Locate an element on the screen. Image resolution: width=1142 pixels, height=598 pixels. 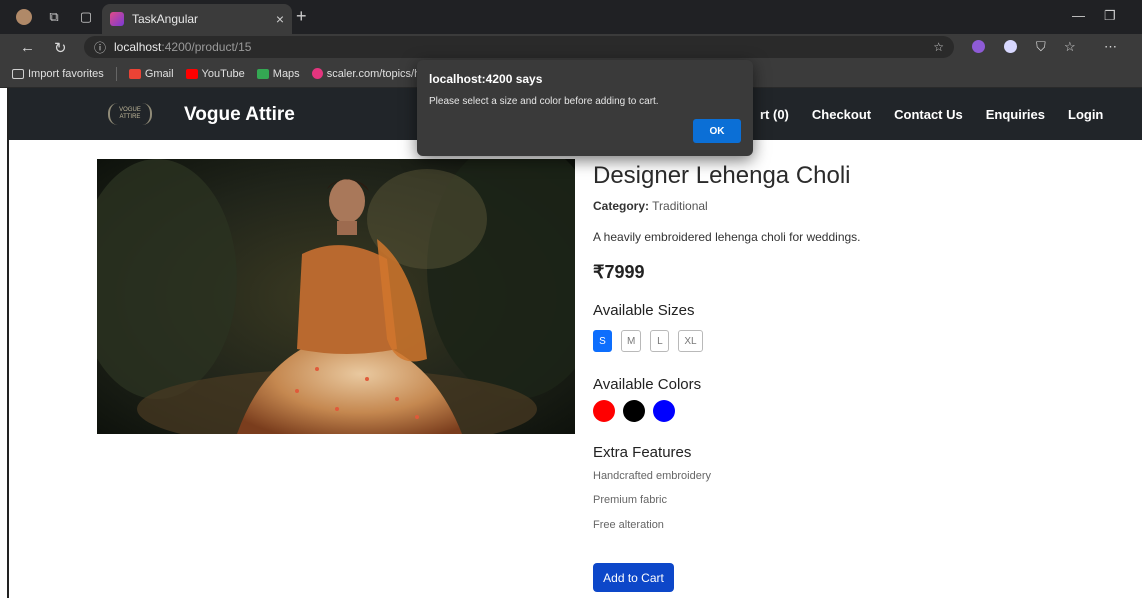
product-price: ₹7999 is located at coordinates (619, 272).